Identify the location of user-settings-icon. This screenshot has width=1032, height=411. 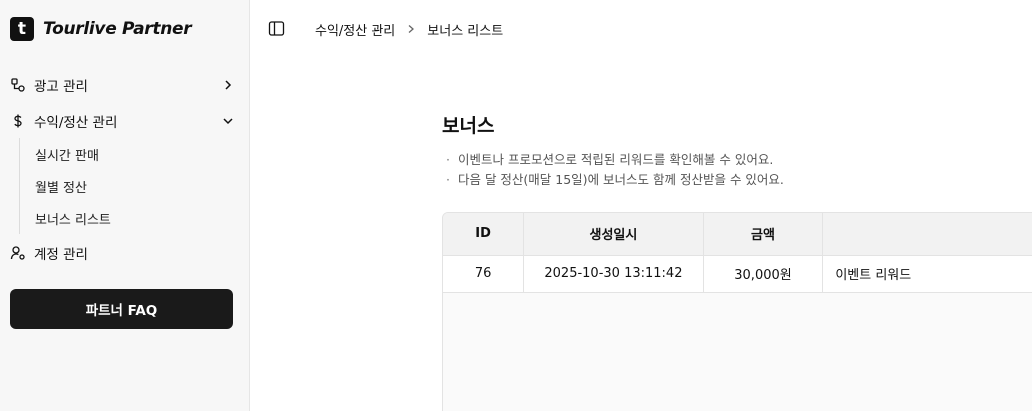
(18, 253).